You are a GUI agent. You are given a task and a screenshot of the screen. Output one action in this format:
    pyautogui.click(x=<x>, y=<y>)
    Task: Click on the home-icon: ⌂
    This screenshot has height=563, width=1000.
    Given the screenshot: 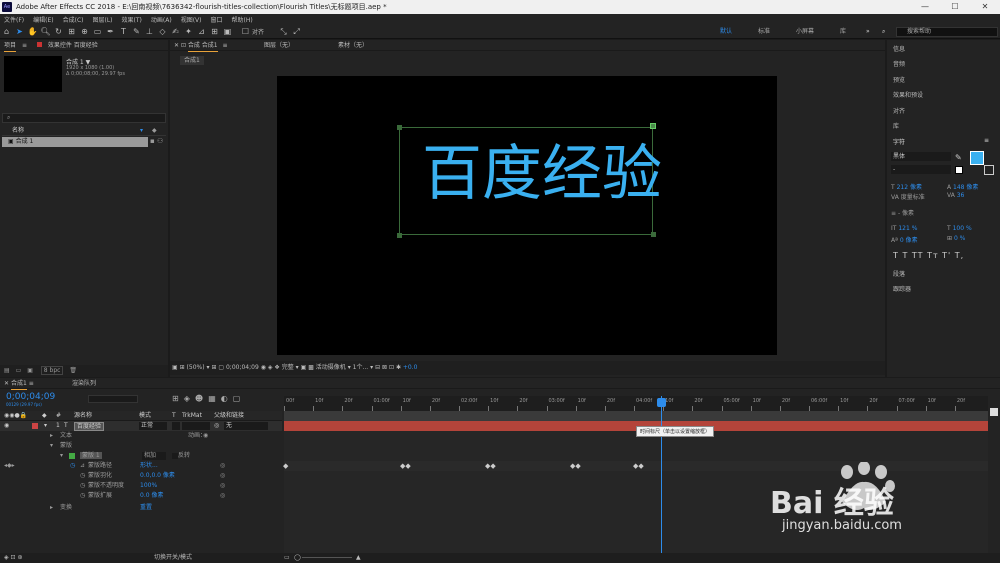 What is the action you would take?
    pyautogui.click(x=6, y=31)
    